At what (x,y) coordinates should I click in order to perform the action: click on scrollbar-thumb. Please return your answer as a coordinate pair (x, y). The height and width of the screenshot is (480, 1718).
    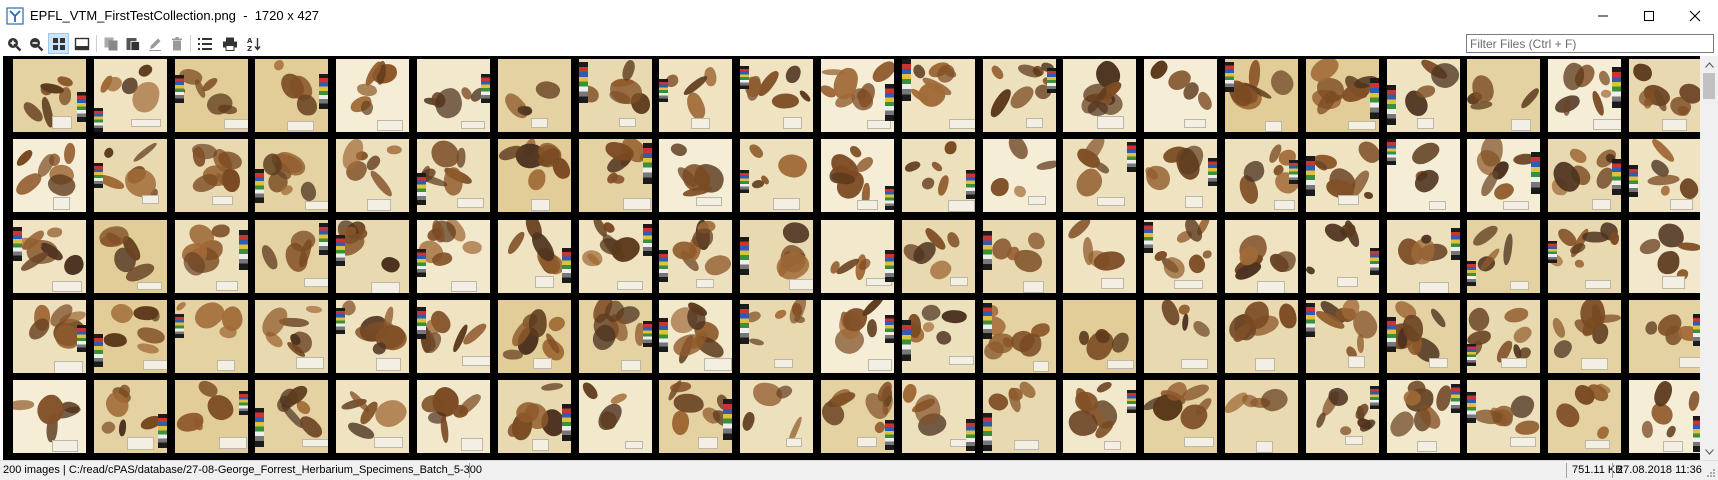
    Looking at the image, I should click on (1709, 86).